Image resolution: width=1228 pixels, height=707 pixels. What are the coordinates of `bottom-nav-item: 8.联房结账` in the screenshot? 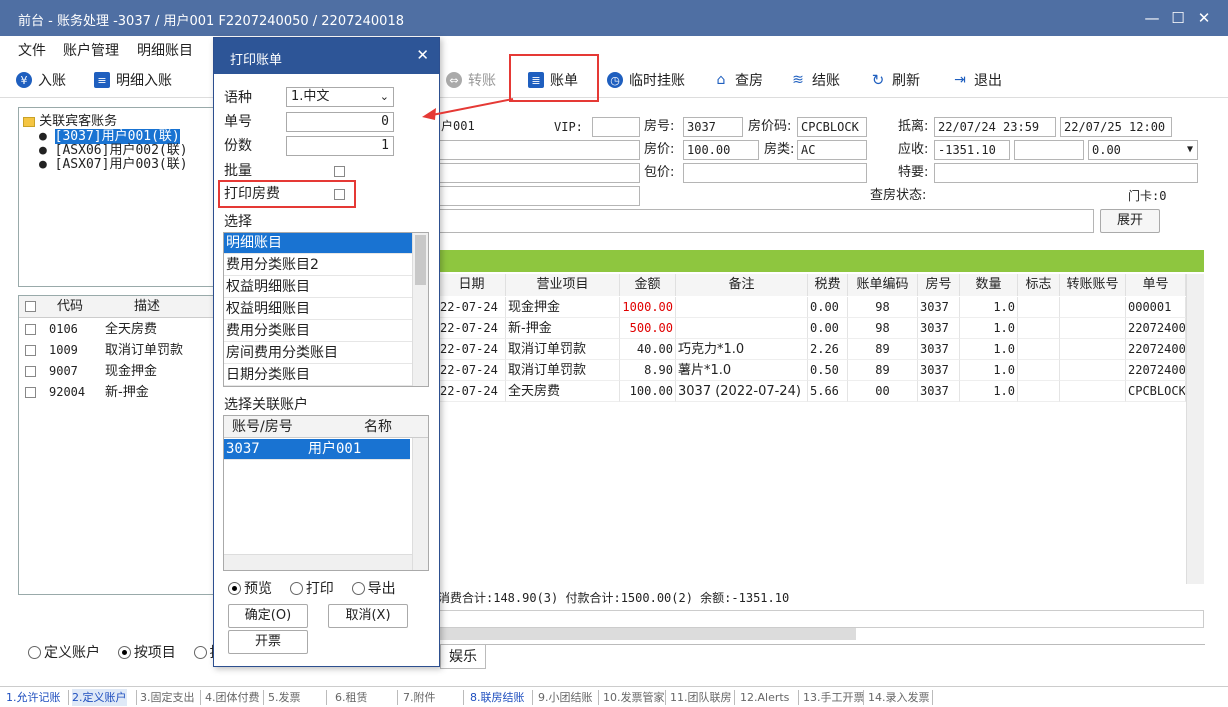 It's located at (497, 697).